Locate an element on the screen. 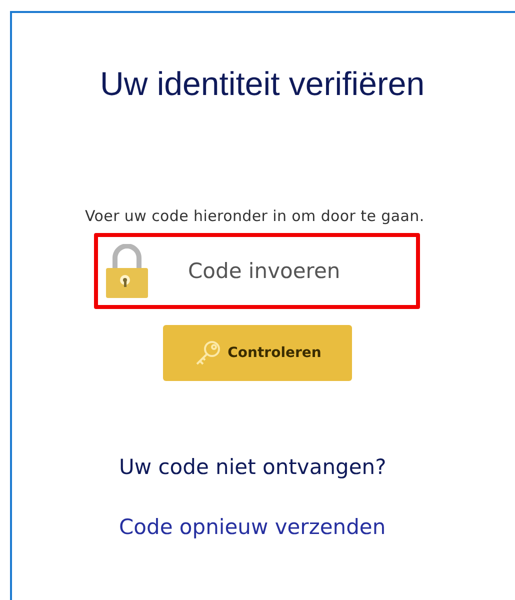 Image resolution: width=515 pixels, height=600 pixels. resend-link: Code opnieuw verzenden is located at coordinates (252, 527).